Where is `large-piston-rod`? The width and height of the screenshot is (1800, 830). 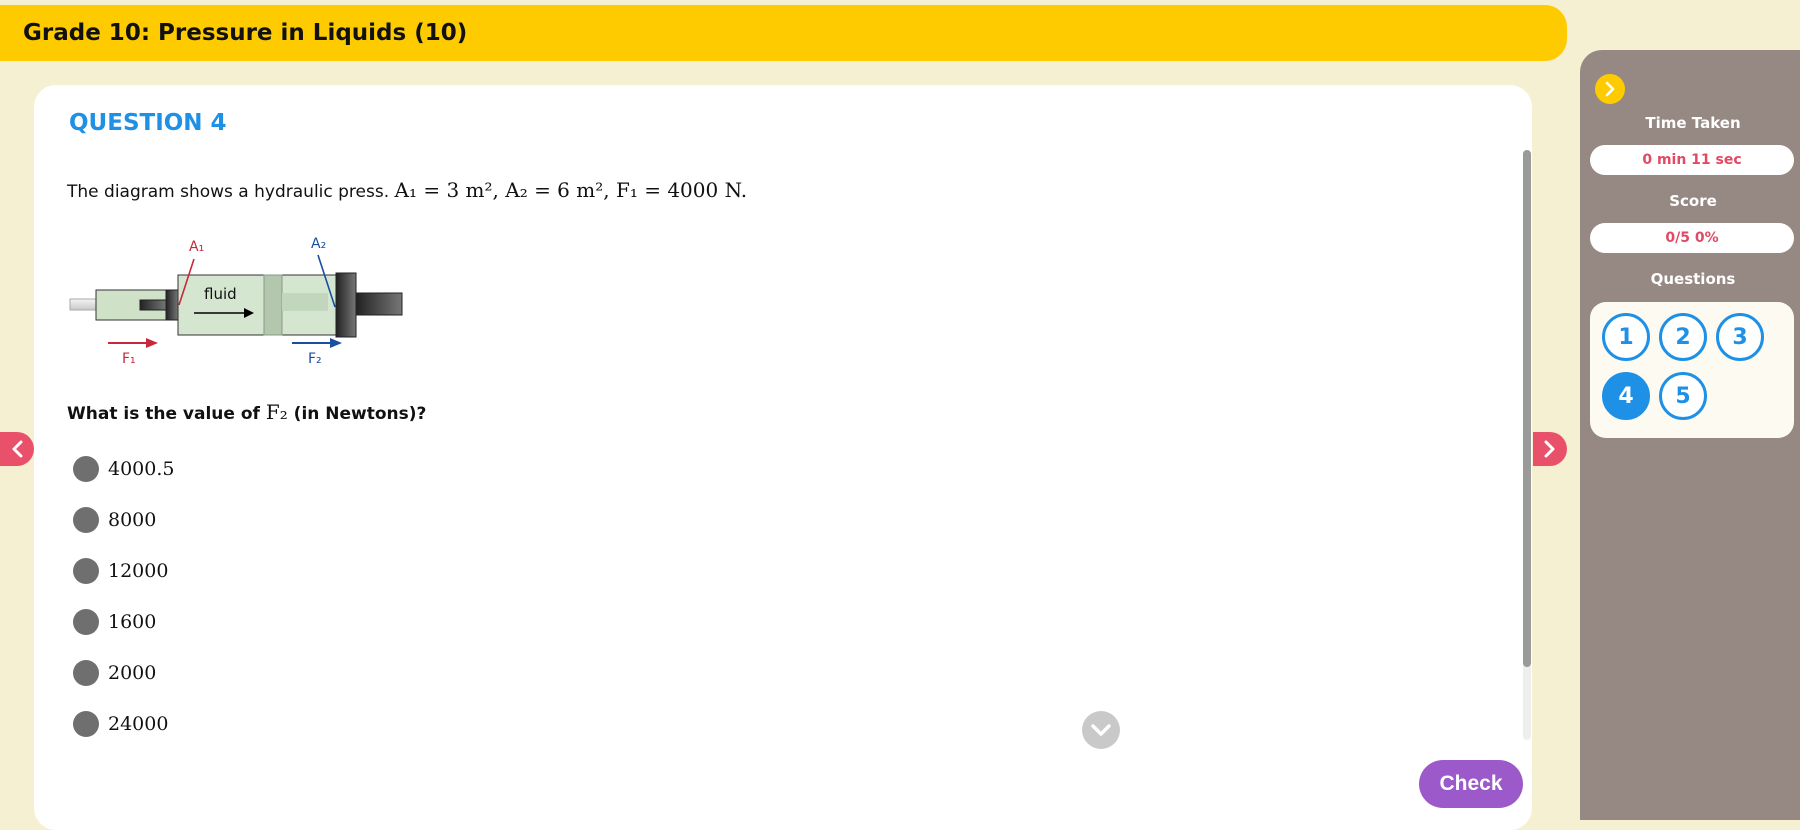
large-piston-rod is located at coordinates (379, 304).